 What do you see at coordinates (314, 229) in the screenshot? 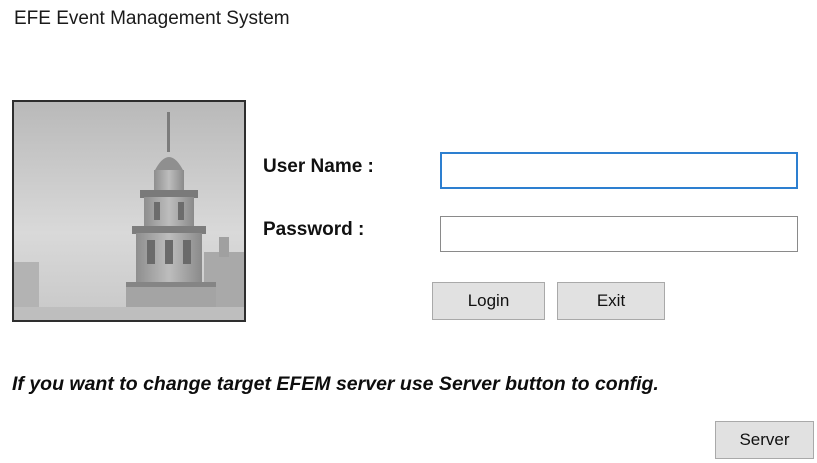
I see `password-label: Password :` at bounding box center [314, 229].